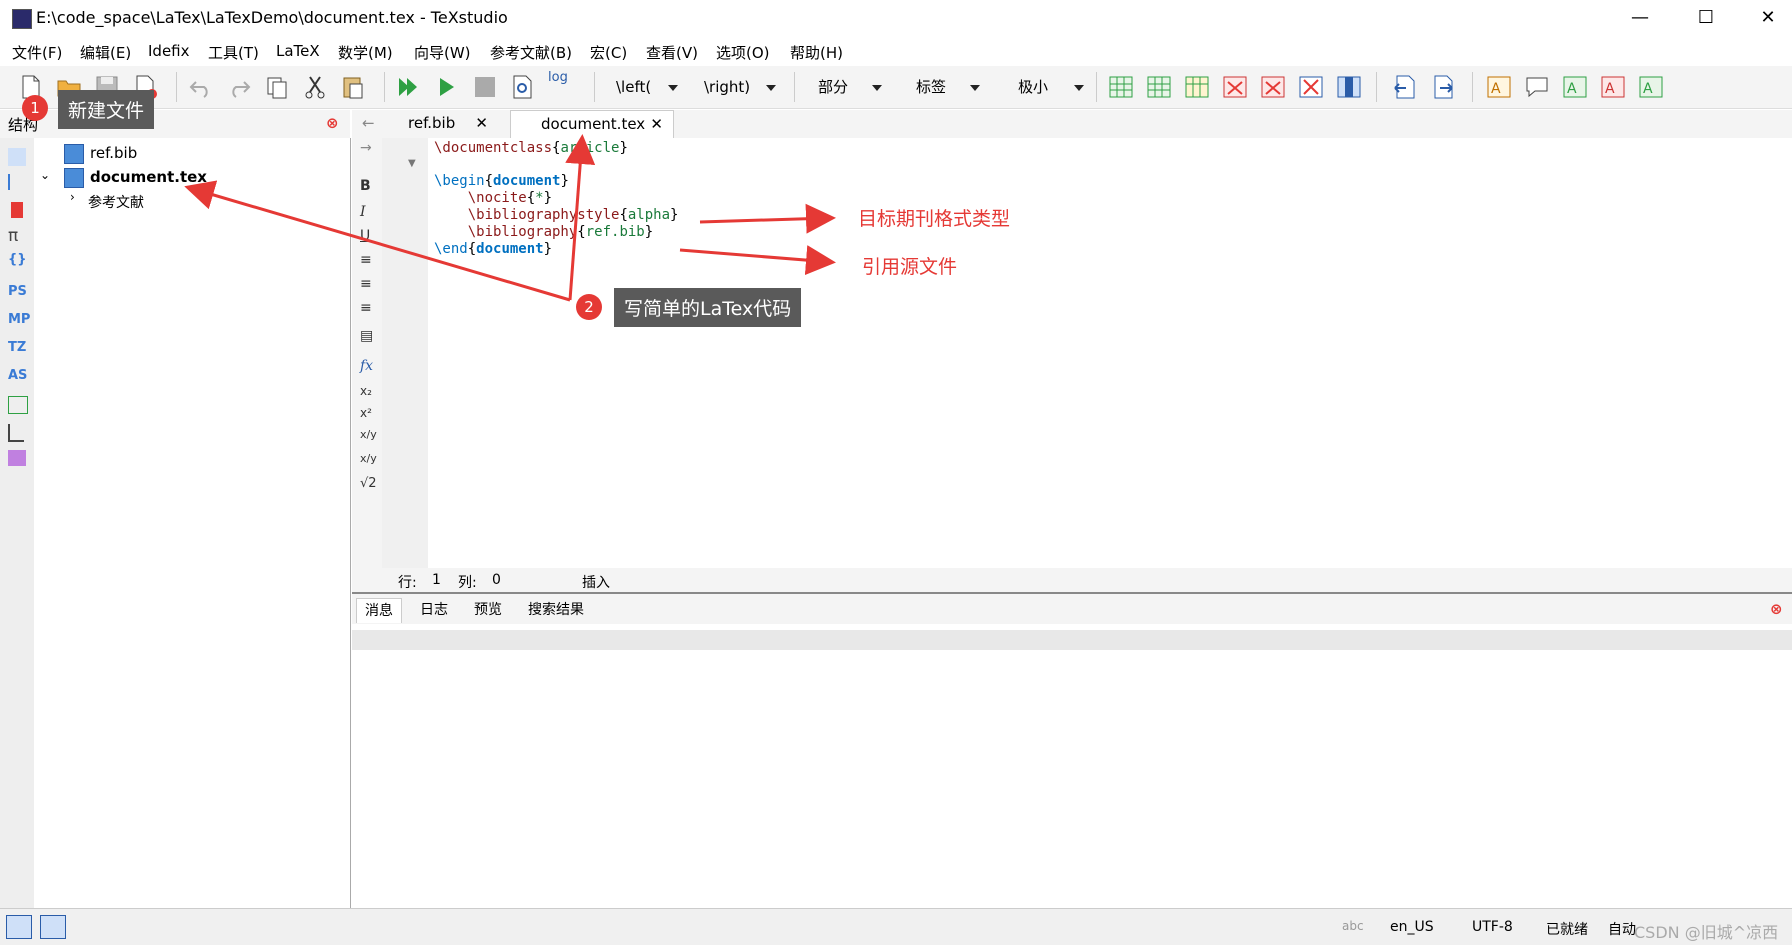 This screenshot has height=945, width=1792. I want to click on note-source-file: 引用源文件, so click(910, 267).